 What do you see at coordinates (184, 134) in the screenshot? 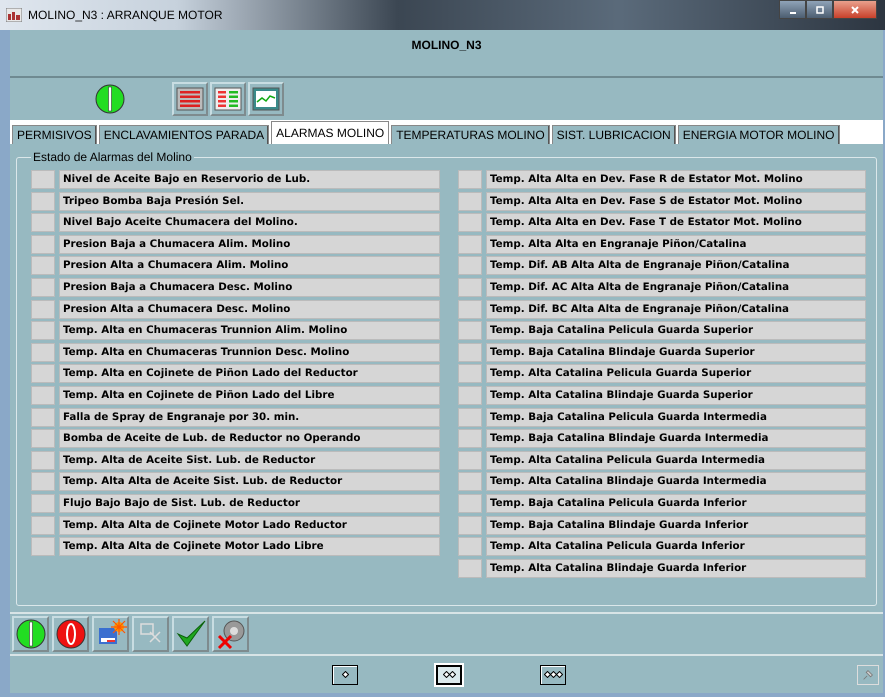
I see `tab: ENCLAVAMIENTOS PARADA` at bounding box center [184, 134].